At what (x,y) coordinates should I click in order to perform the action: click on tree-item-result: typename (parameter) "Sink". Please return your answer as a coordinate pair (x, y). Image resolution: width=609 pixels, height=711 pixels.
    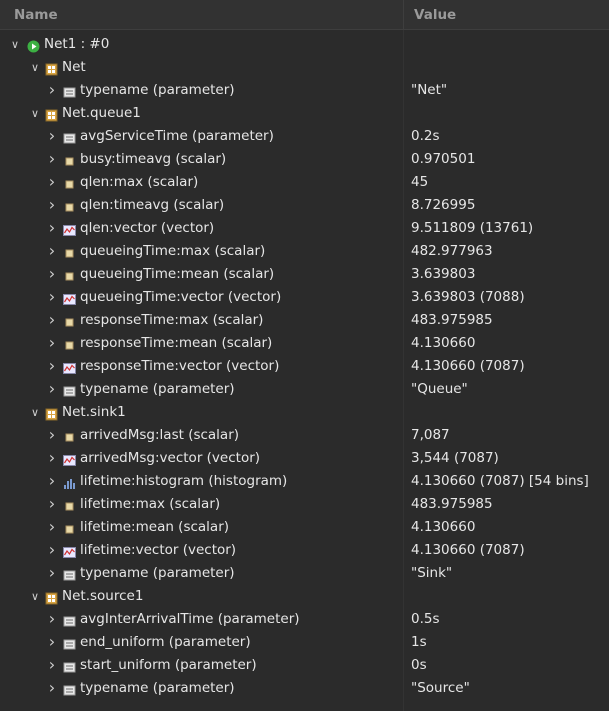
    Looking at the image, I should click on (304, 573).